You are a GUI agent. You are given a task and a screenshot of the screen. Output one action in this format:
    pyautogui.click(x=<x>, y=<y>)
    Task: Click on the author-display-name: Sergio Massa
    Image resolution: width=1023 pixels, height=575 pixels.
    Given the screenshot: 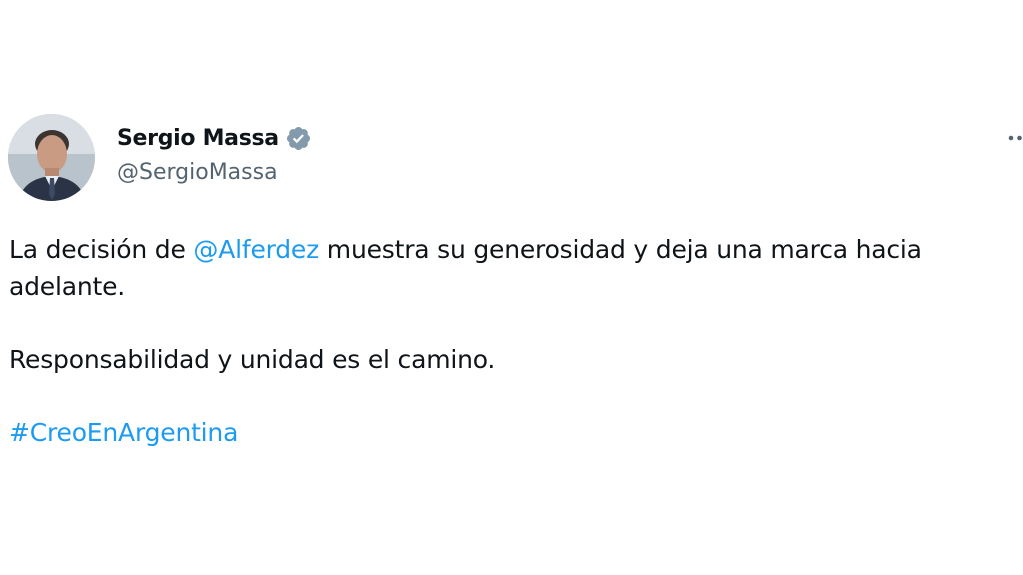 What is the action you would take?
    pyautogui.click(x=198, y=138)
    